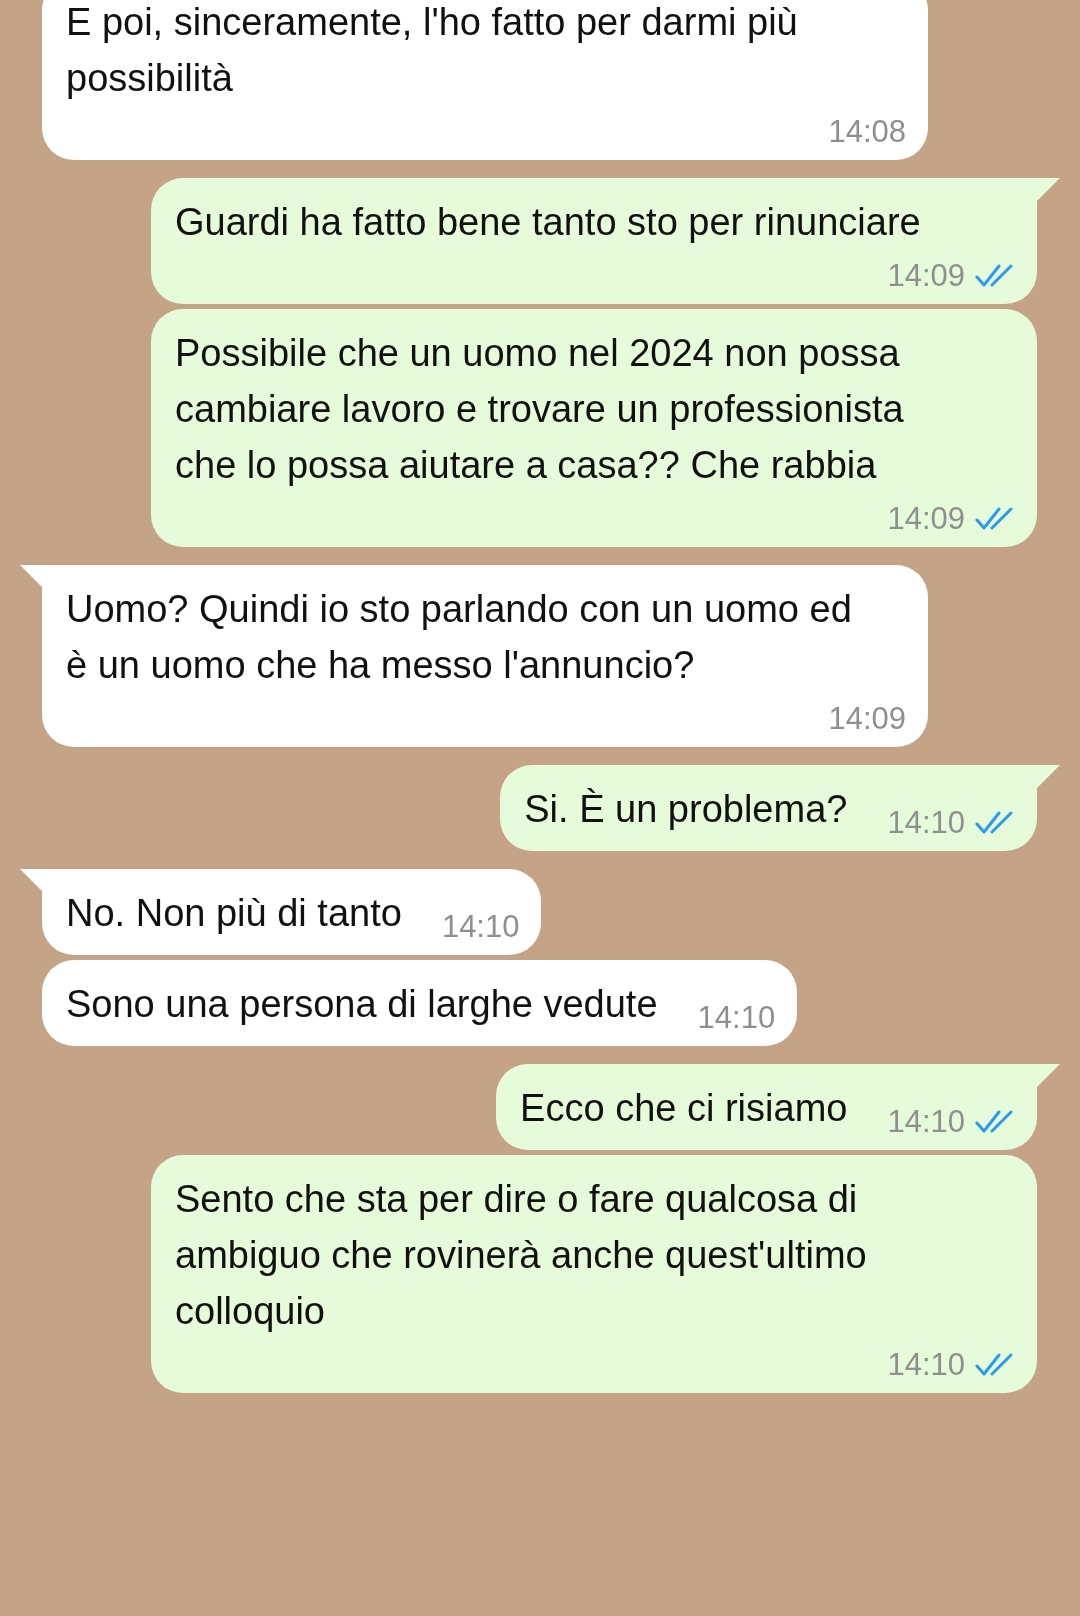 The image size is (1080, 1616). What do you see at coordinates (548, 222) in the screenshot?
I see `message-text: Guardi ha fatto bene tanto sto per rinunciare` at bounding box center [548, 222].